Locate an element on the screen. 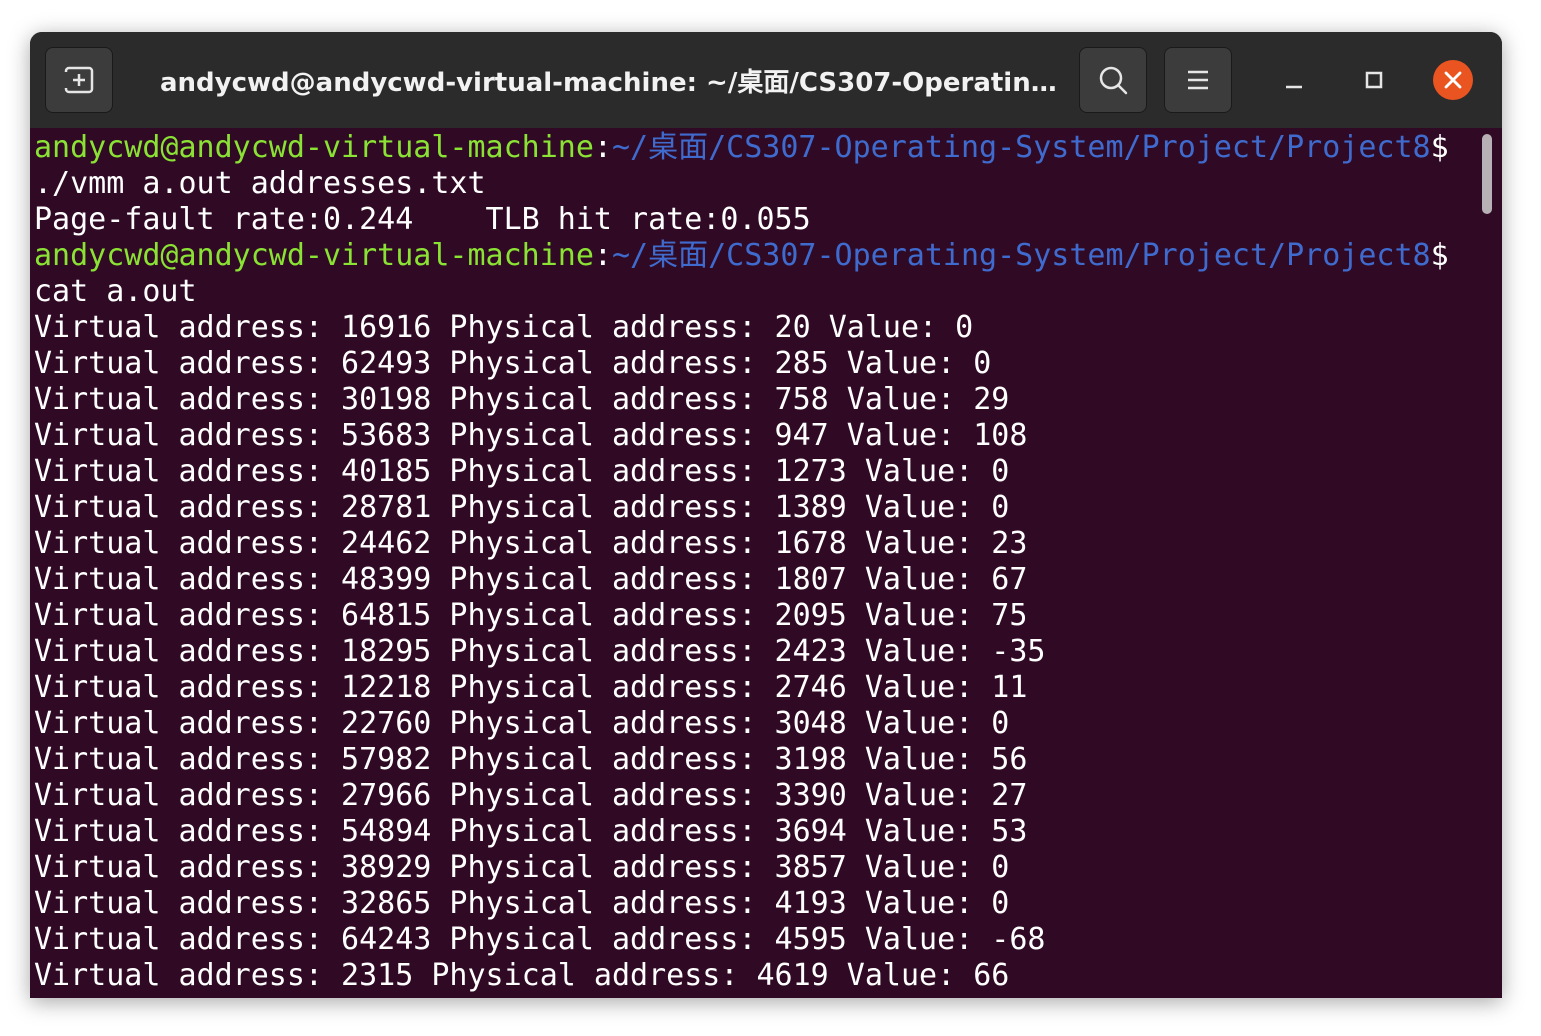 The height and width of the screenshot is (1036, 1541). result-line: Page-fault rate:0.244 TLB hit rate:0.055 is located at coordinates (422, 219).